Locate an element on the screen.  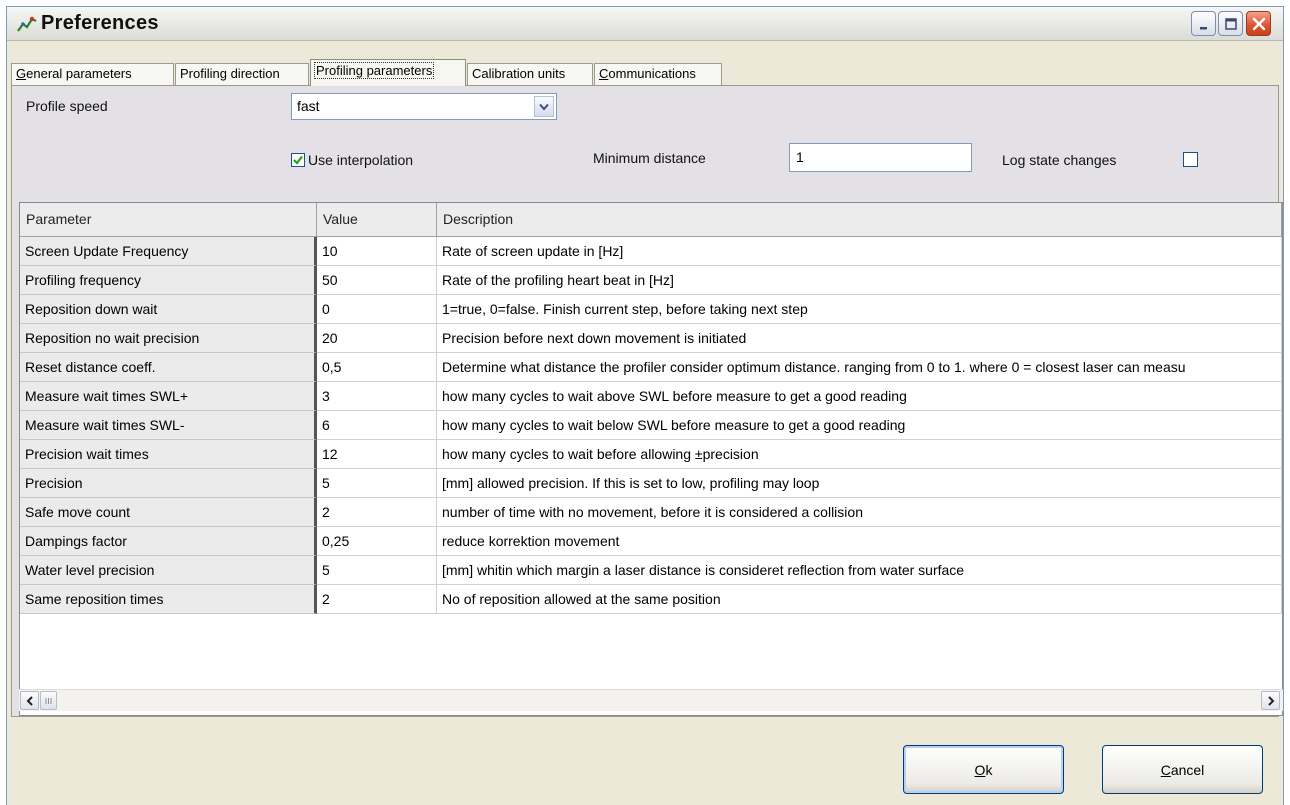
horizontal-scrollbar is located at coordinates (651, 700).